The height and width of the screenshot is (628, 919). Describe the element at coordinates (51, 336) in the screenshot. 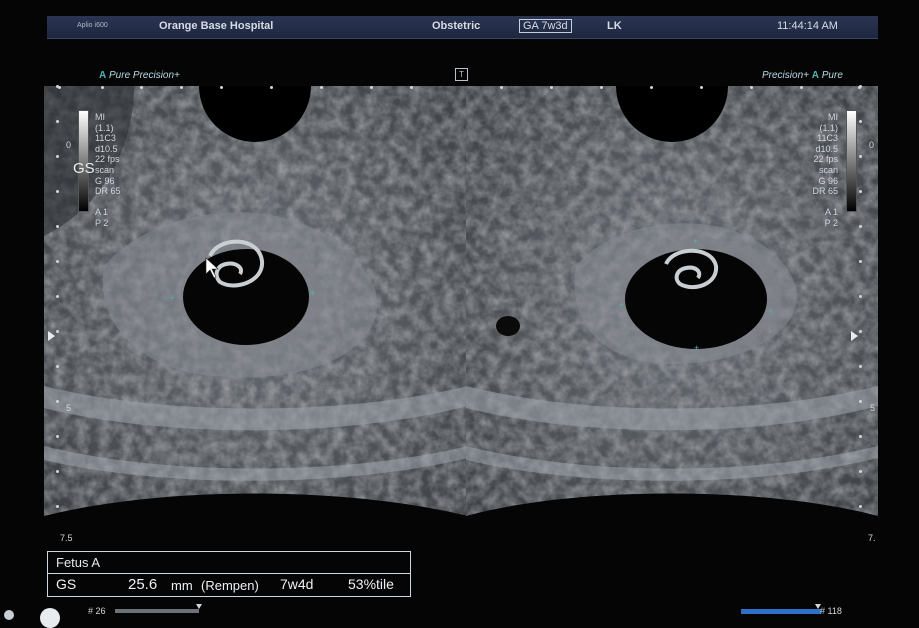

I see `focus-marker-left` at that location.